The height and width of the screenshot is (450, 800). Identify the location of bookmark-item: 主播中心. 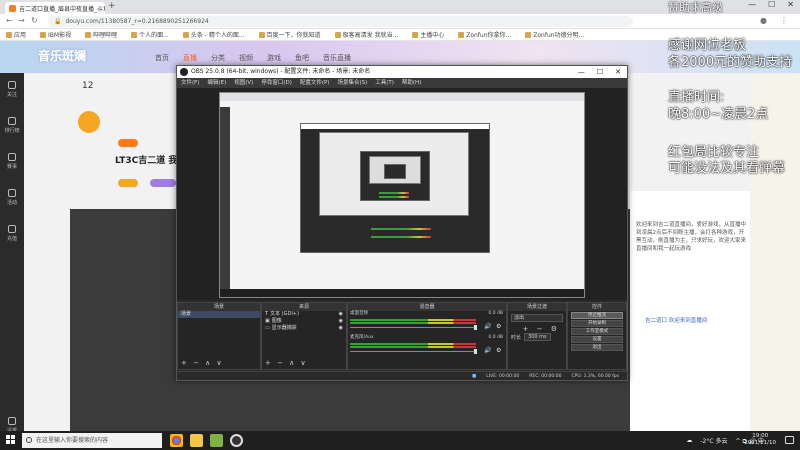
(428, 34).